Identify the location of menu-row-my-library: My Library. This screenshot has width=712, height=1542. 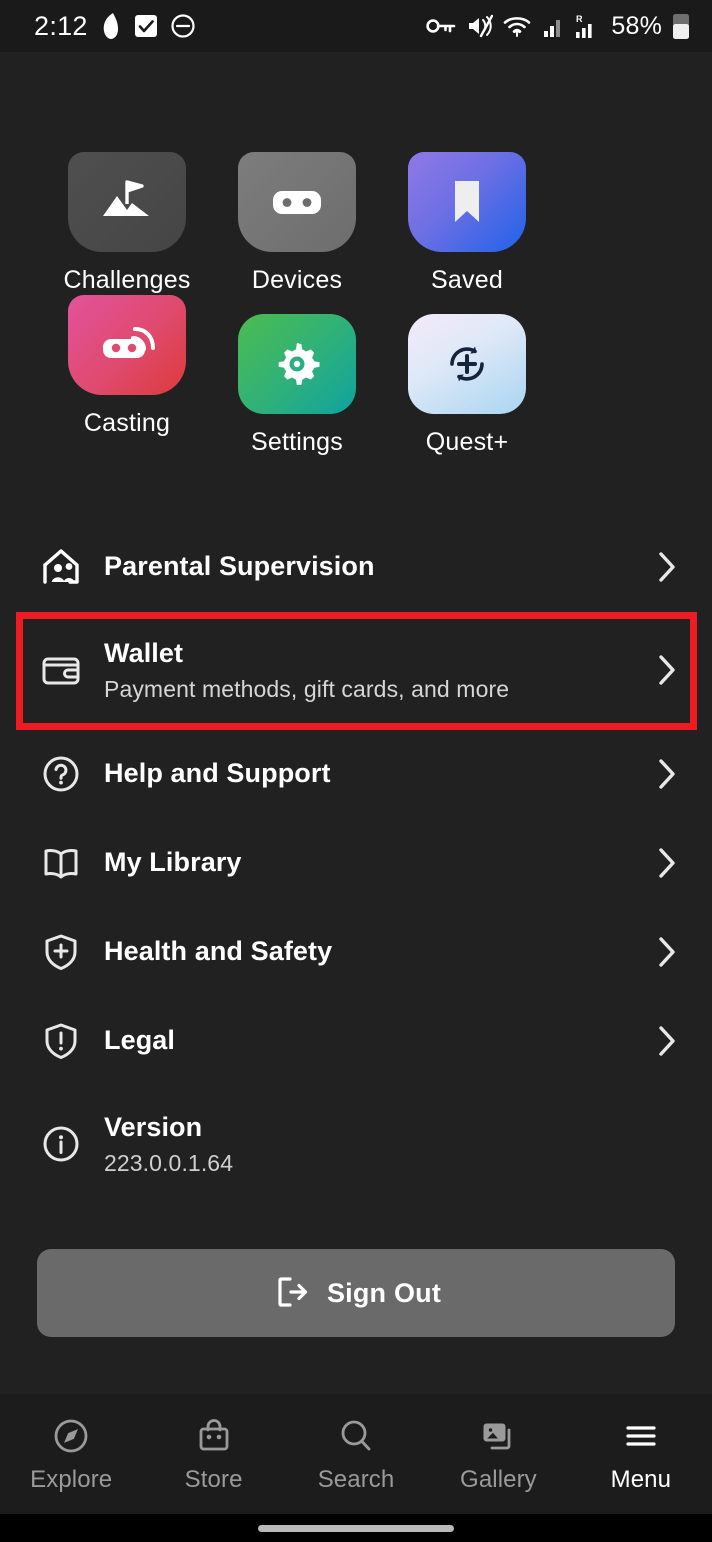
(356, 862).